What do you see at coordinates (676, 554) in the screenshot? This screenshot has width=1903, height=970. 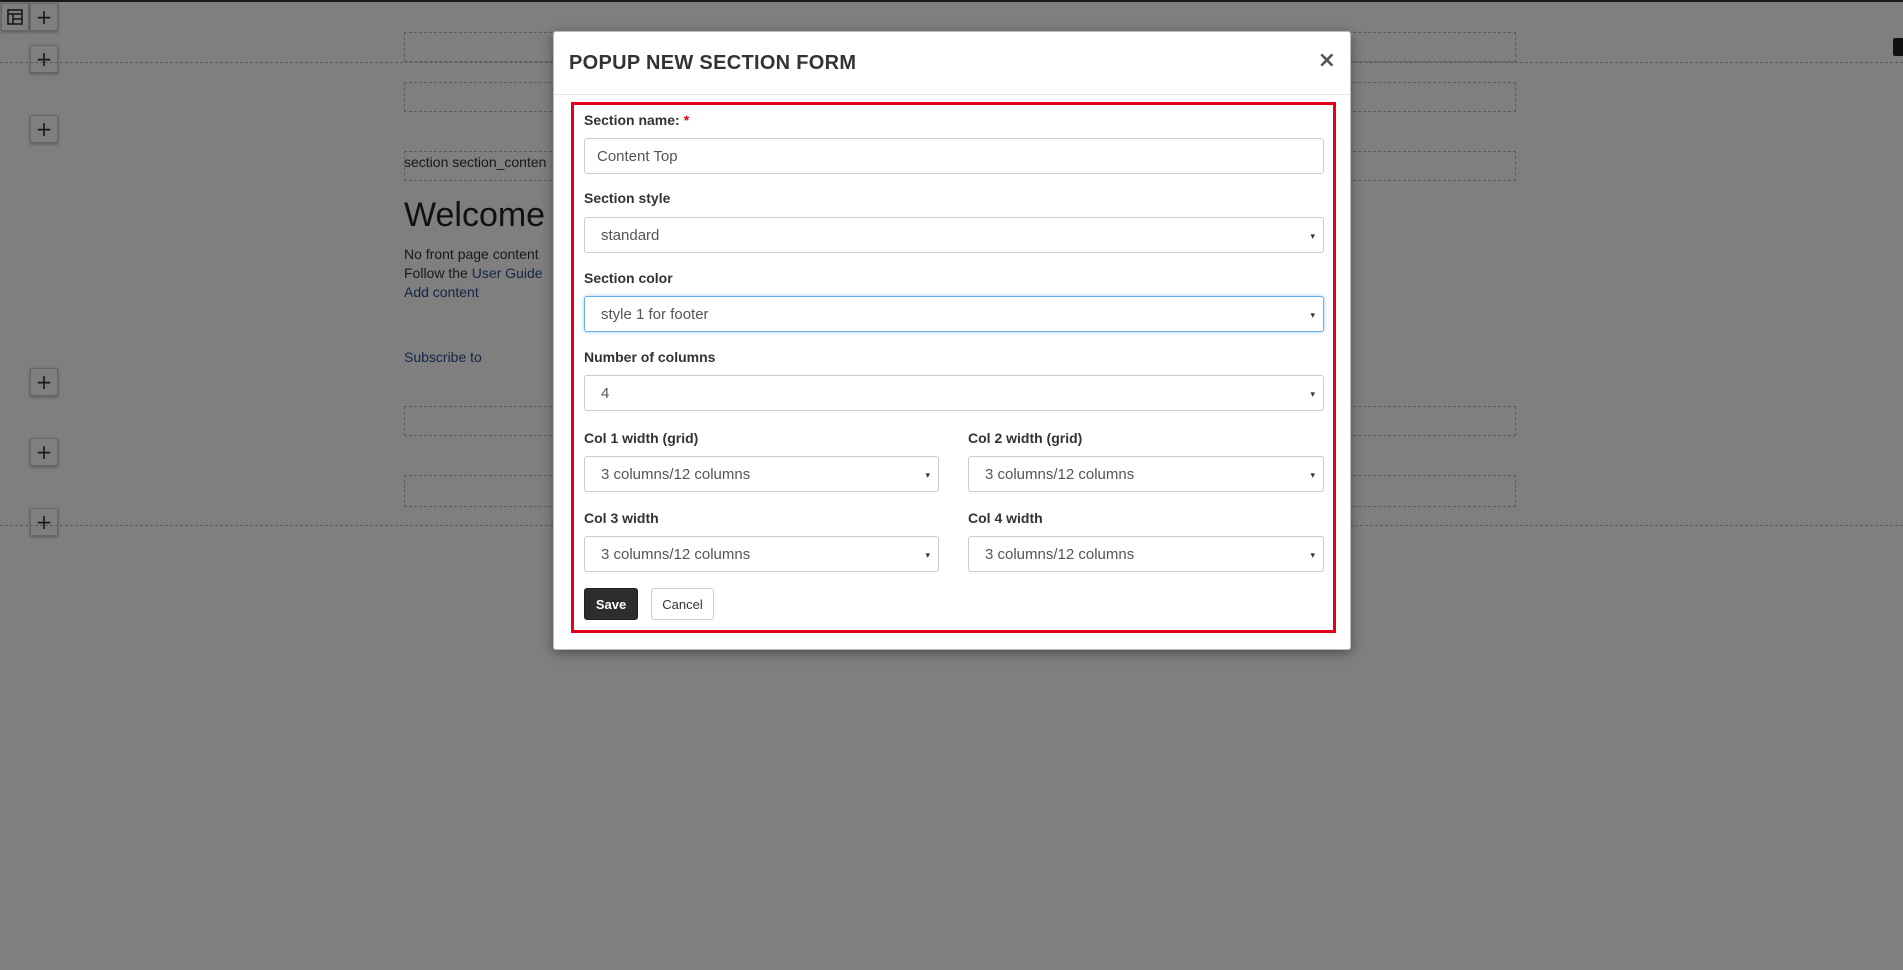 I see `col3-width-value: 3 columns/12 columns` at bounding box center [676, 554].